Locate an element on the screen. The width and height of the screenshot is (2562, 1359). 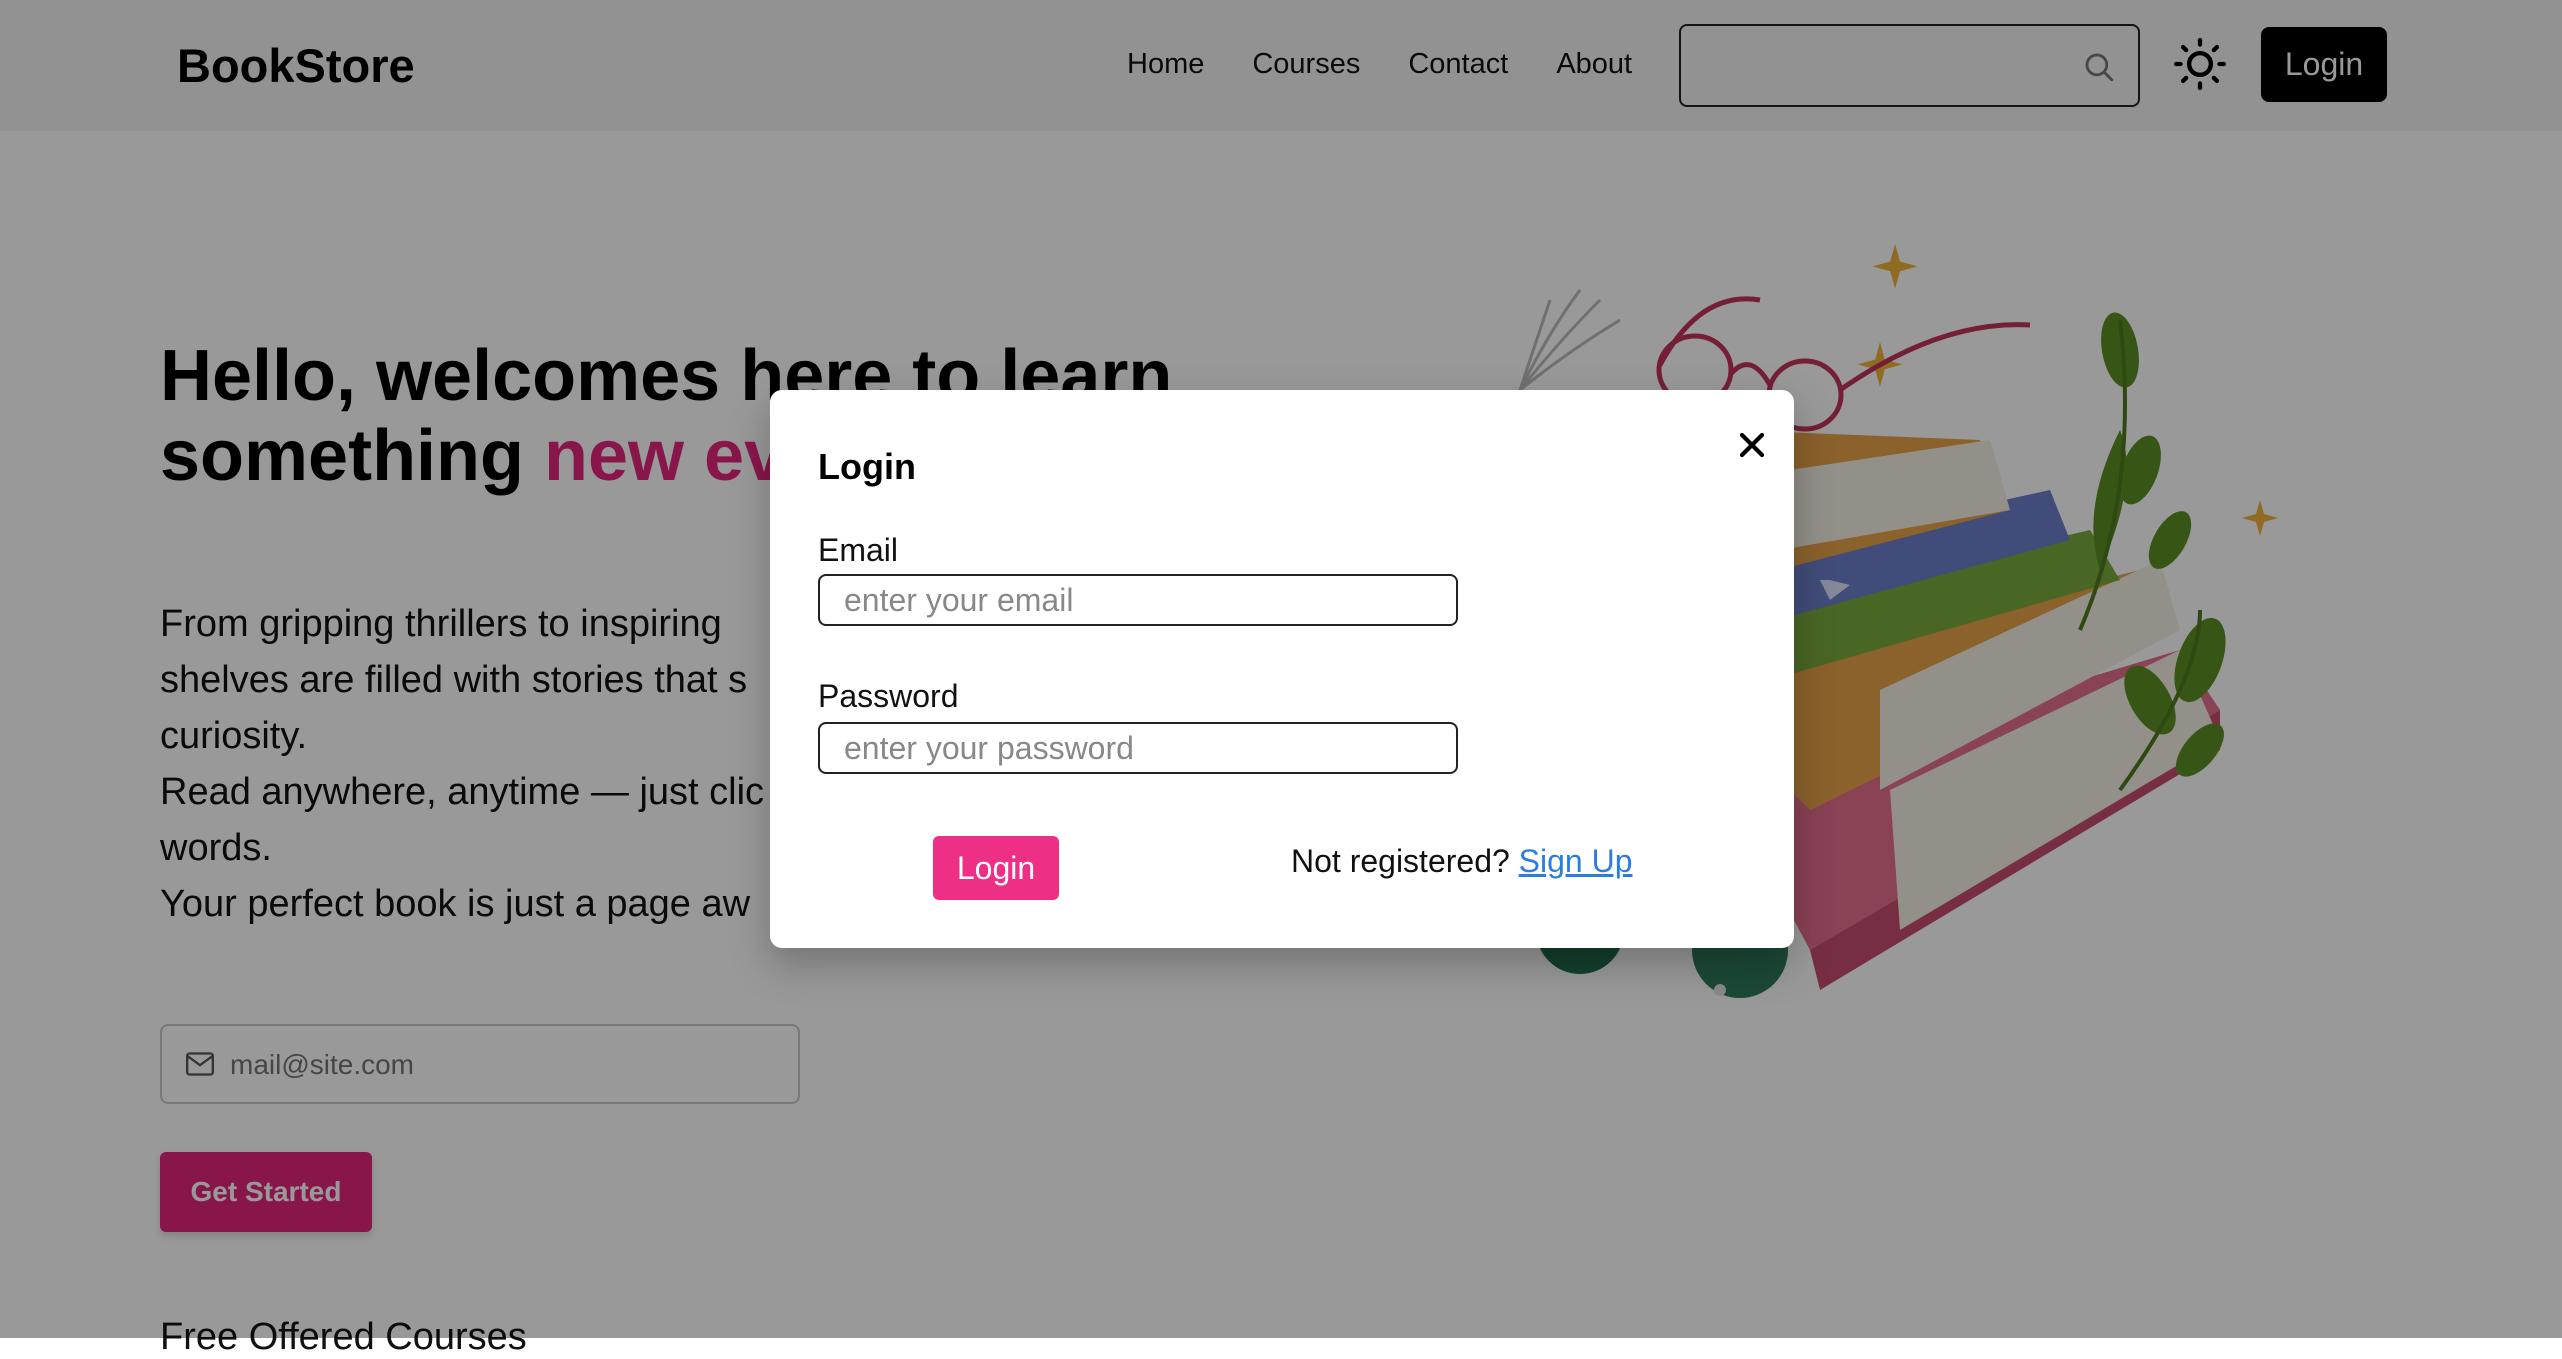
login-submit-button: Login is located at coordinates (996, 868).